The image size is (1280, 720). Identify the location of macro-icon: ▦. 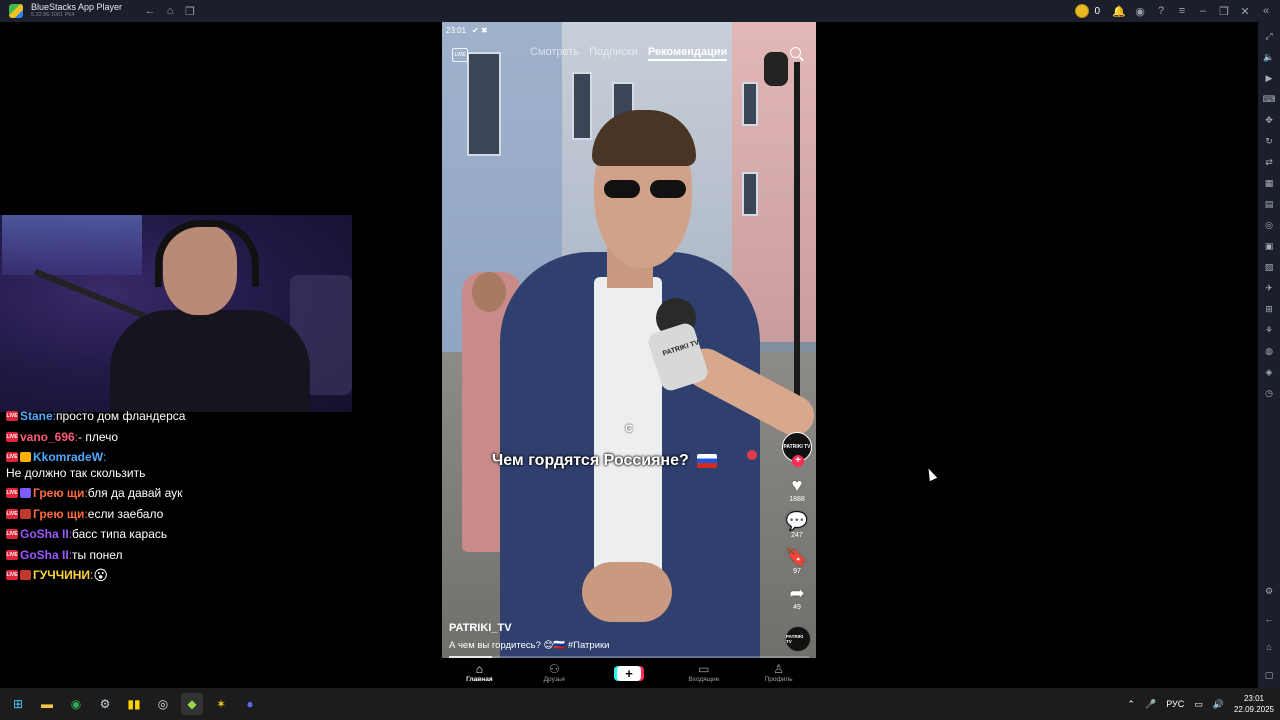
(1269, 183).